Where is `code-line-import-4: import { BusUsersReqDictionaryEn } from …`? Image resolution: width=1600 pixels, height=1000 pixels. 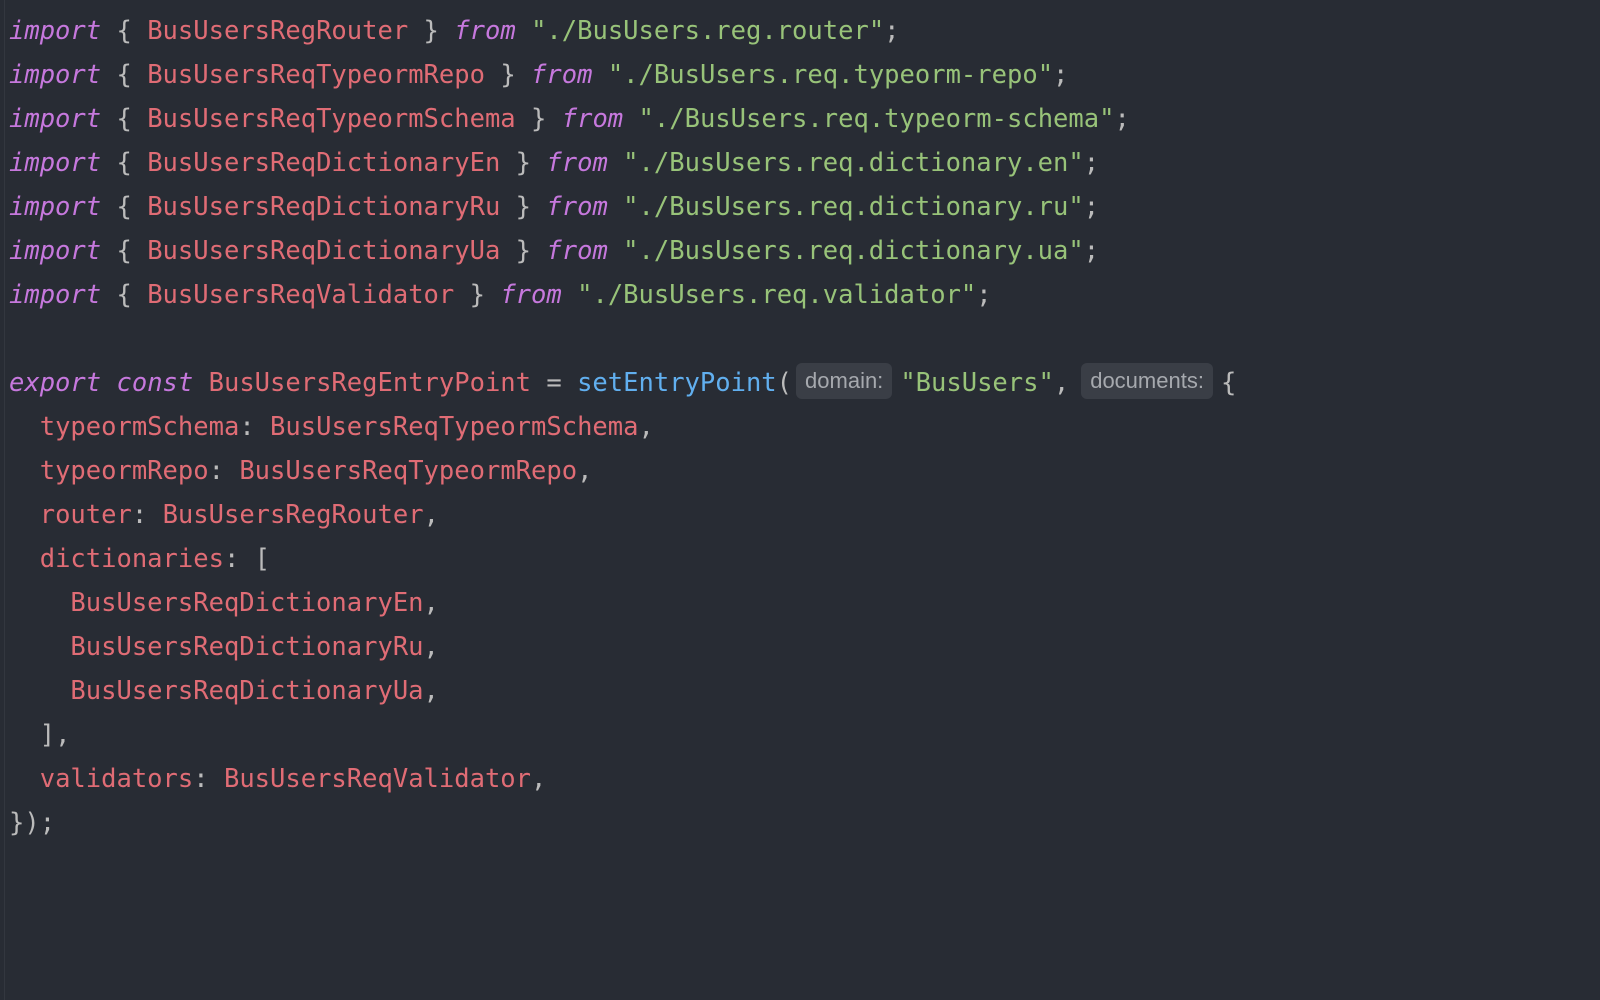
code-line-import-4: import { BusUsersReqDictionaryEn } from … is located at coordinates (622, 163).